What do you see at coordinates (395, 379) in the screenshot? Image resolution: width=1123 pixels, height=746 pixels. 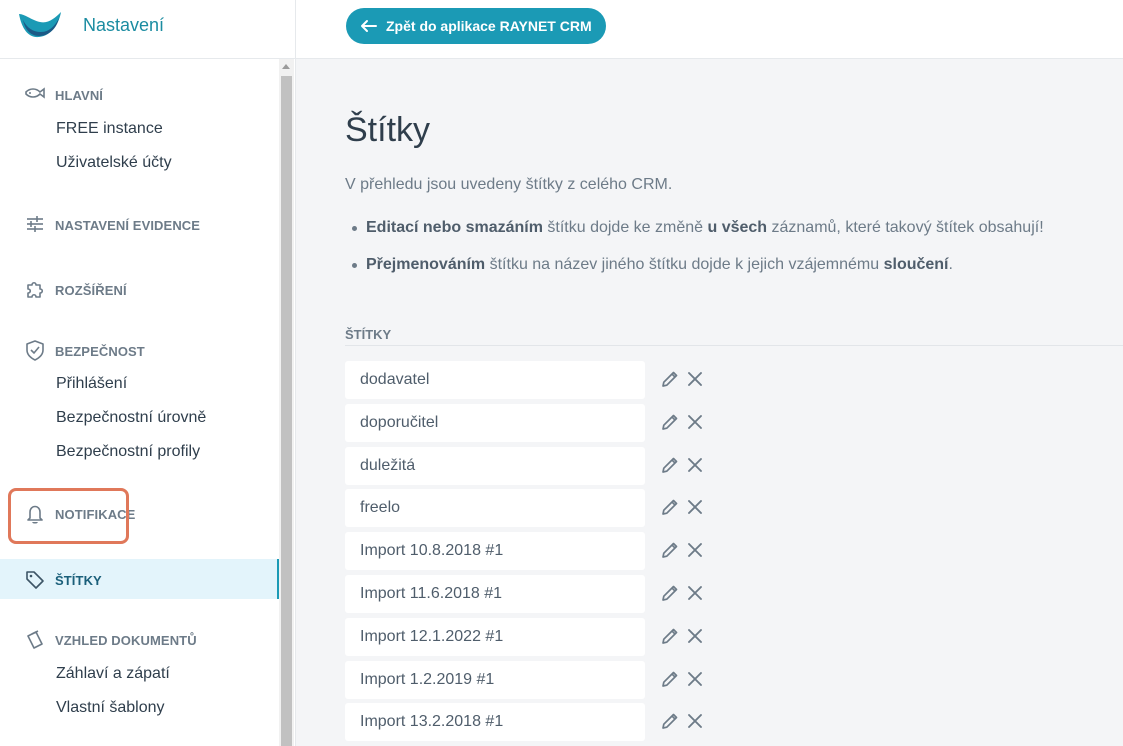 I see `tag-name: dodavatel` at bounding box center [395, 379].